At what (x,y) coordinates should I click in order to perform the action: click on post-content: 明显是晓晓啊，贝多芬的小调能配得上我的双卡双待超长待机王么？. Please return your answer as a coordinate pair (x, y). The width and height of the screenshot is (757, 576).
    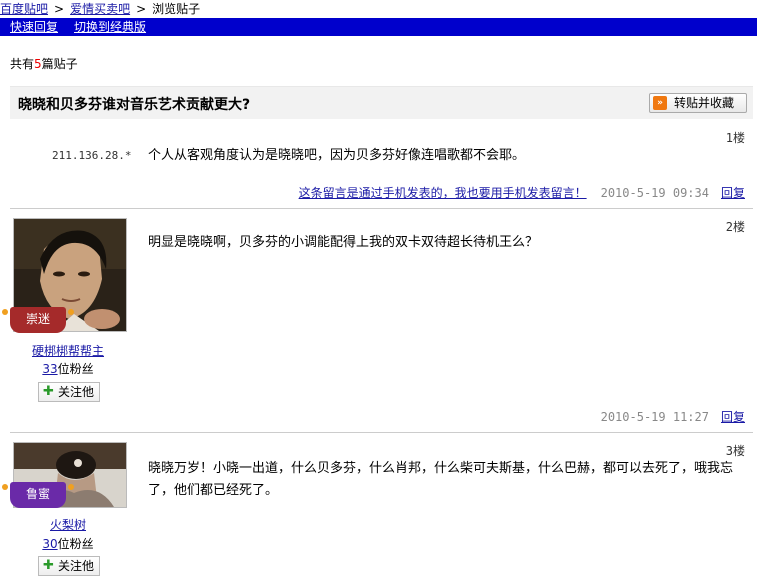
    Looking at the image, I should click on (343, 242).